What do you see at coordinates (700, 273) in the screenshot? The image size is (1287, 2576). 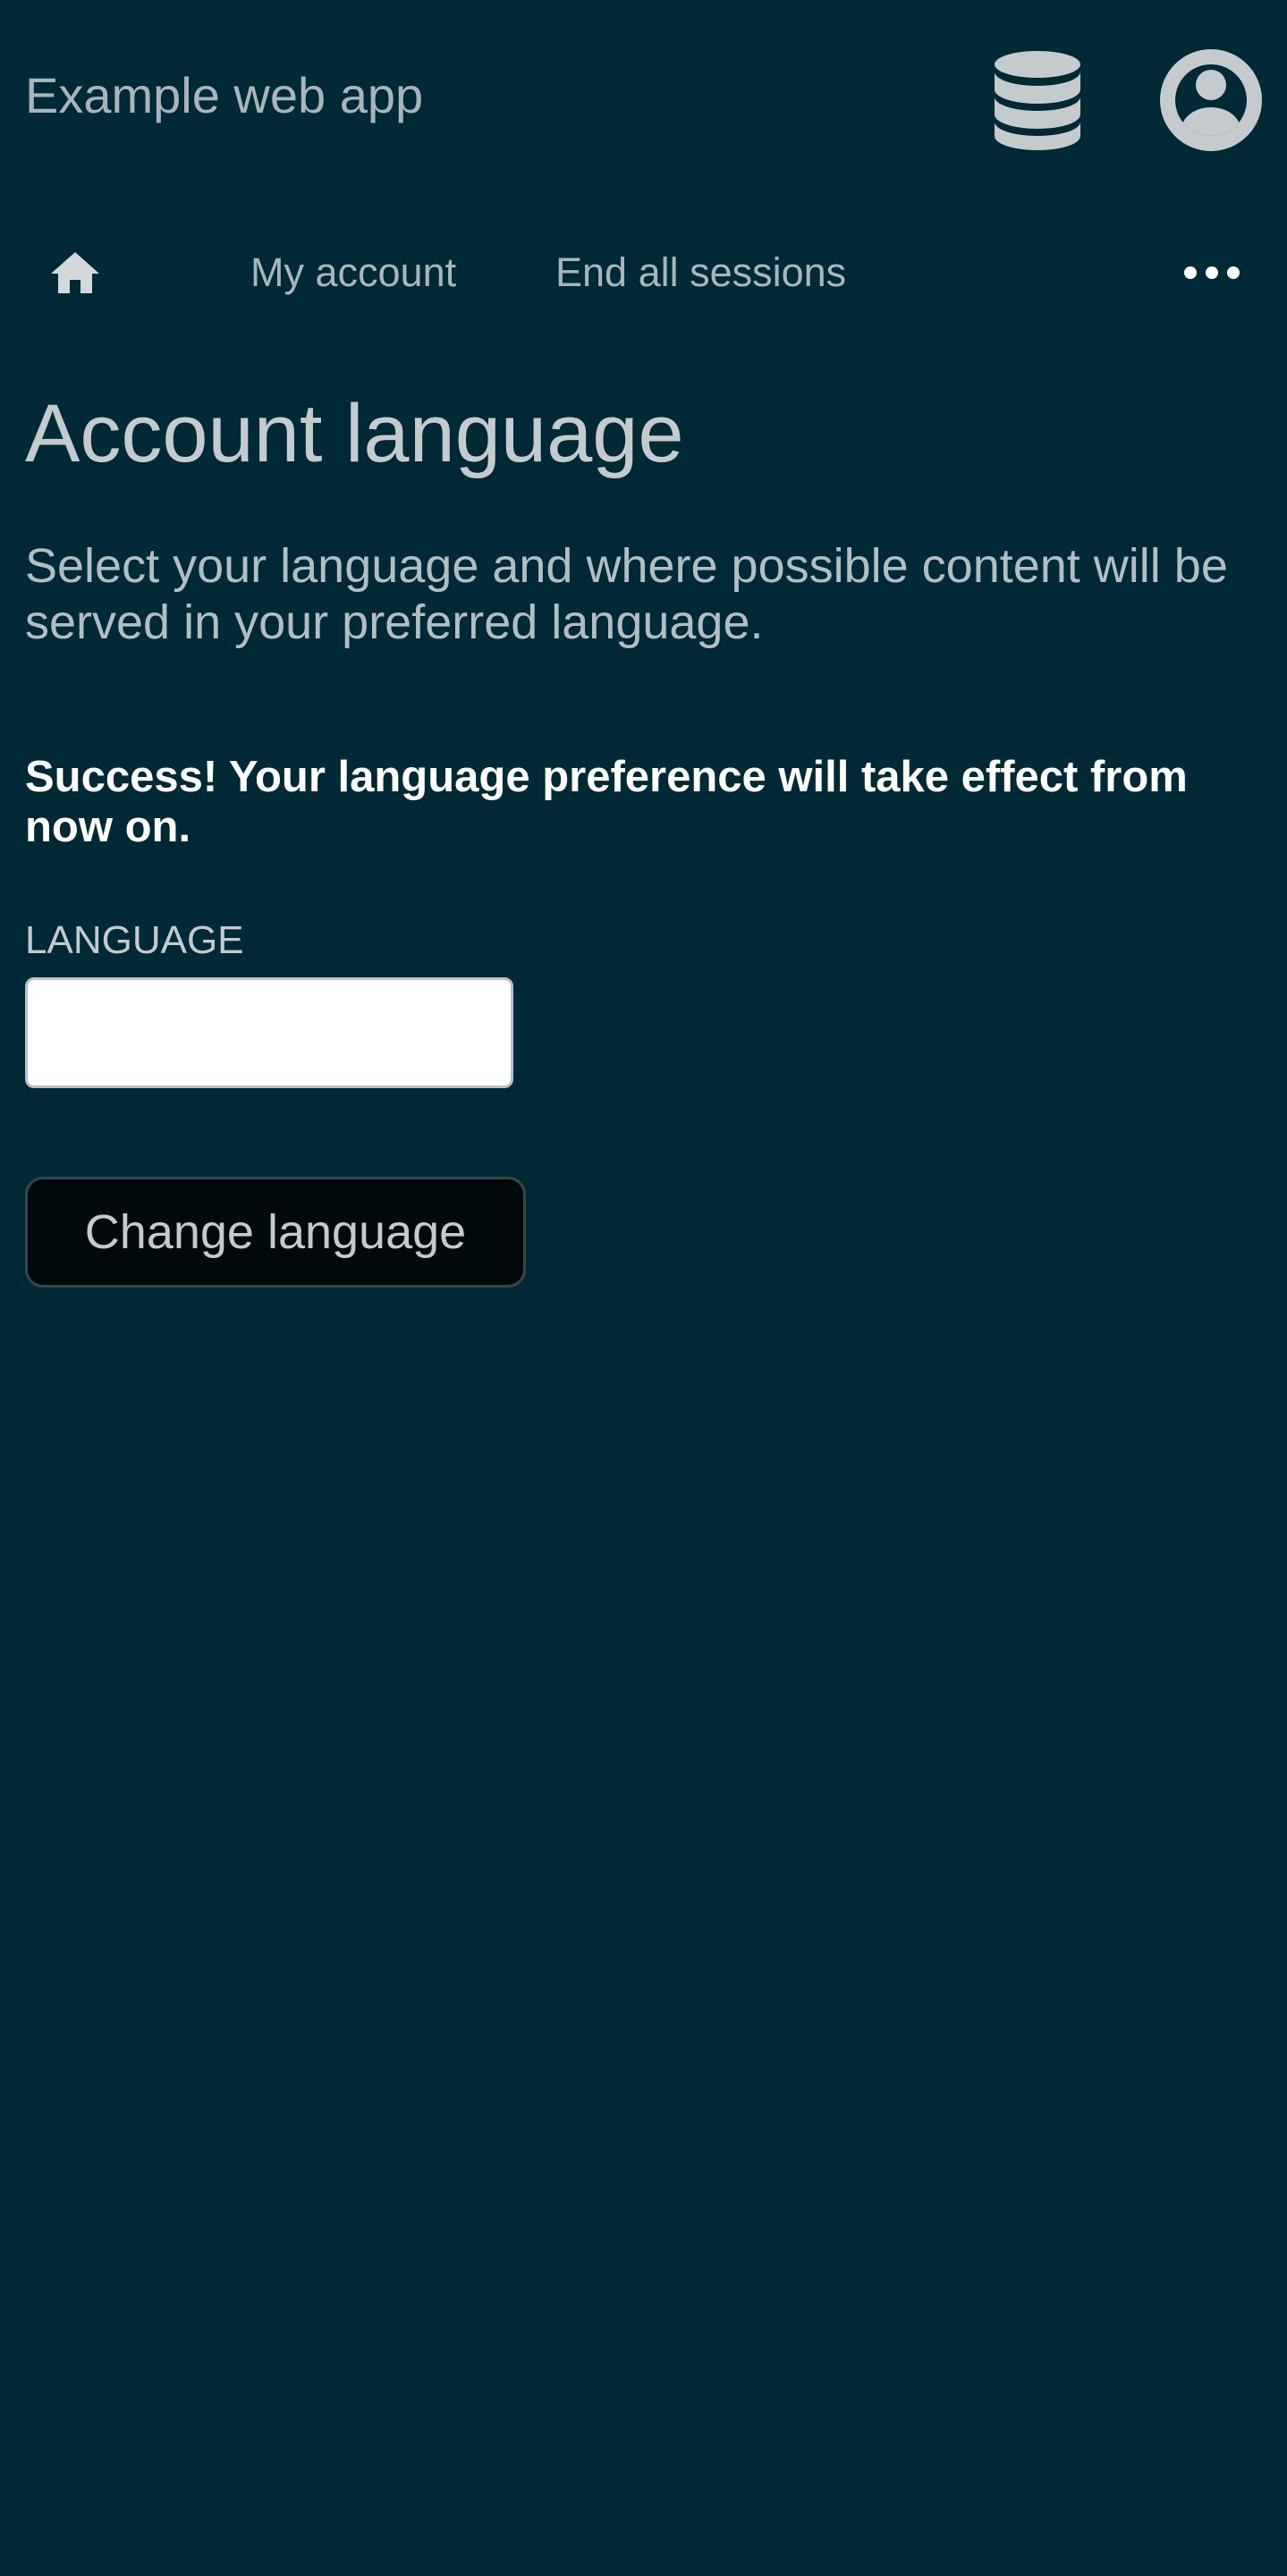 I see `nav-end-all-sessions: End all sessions` at bounding box center [700, 273].